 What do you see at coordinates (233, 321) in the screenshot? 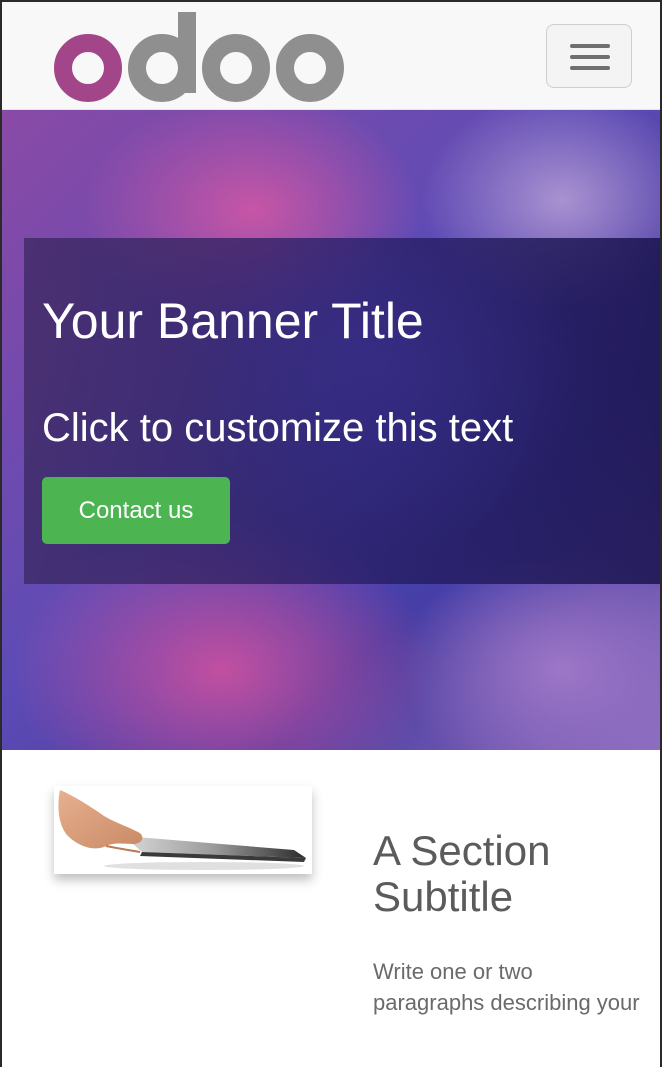
I see `banner-title: Your Banner Title` at bounding box center [233, 321].